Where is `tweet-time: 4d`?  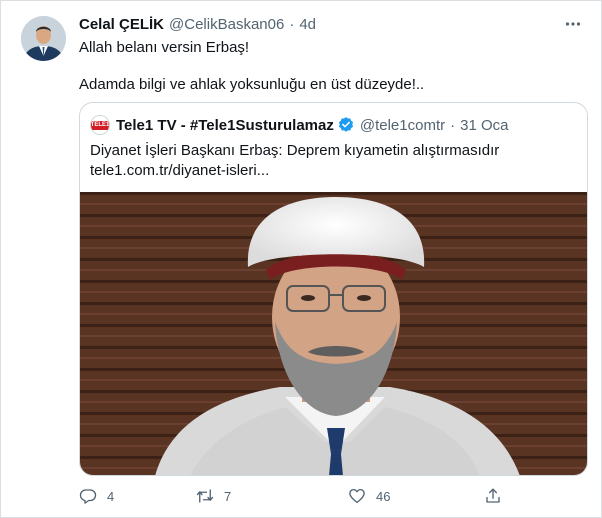 tweet-time: 4d is located at coordinates (307, 24).